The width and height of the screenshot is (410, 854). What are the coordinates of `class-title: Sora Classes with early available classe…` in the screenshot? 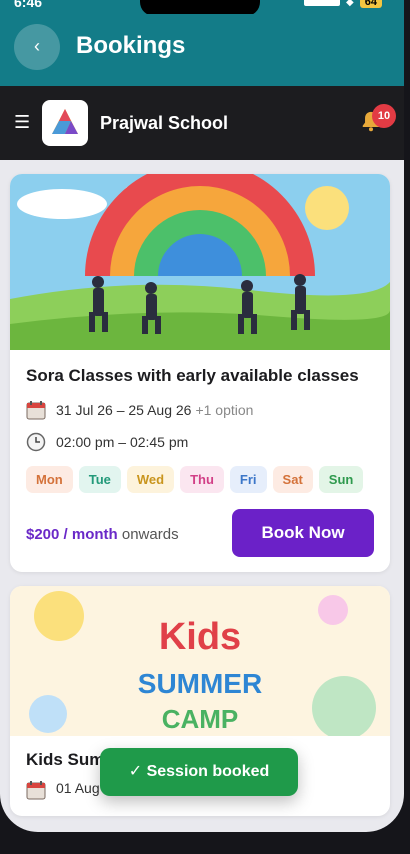 It's located at (192, 375).